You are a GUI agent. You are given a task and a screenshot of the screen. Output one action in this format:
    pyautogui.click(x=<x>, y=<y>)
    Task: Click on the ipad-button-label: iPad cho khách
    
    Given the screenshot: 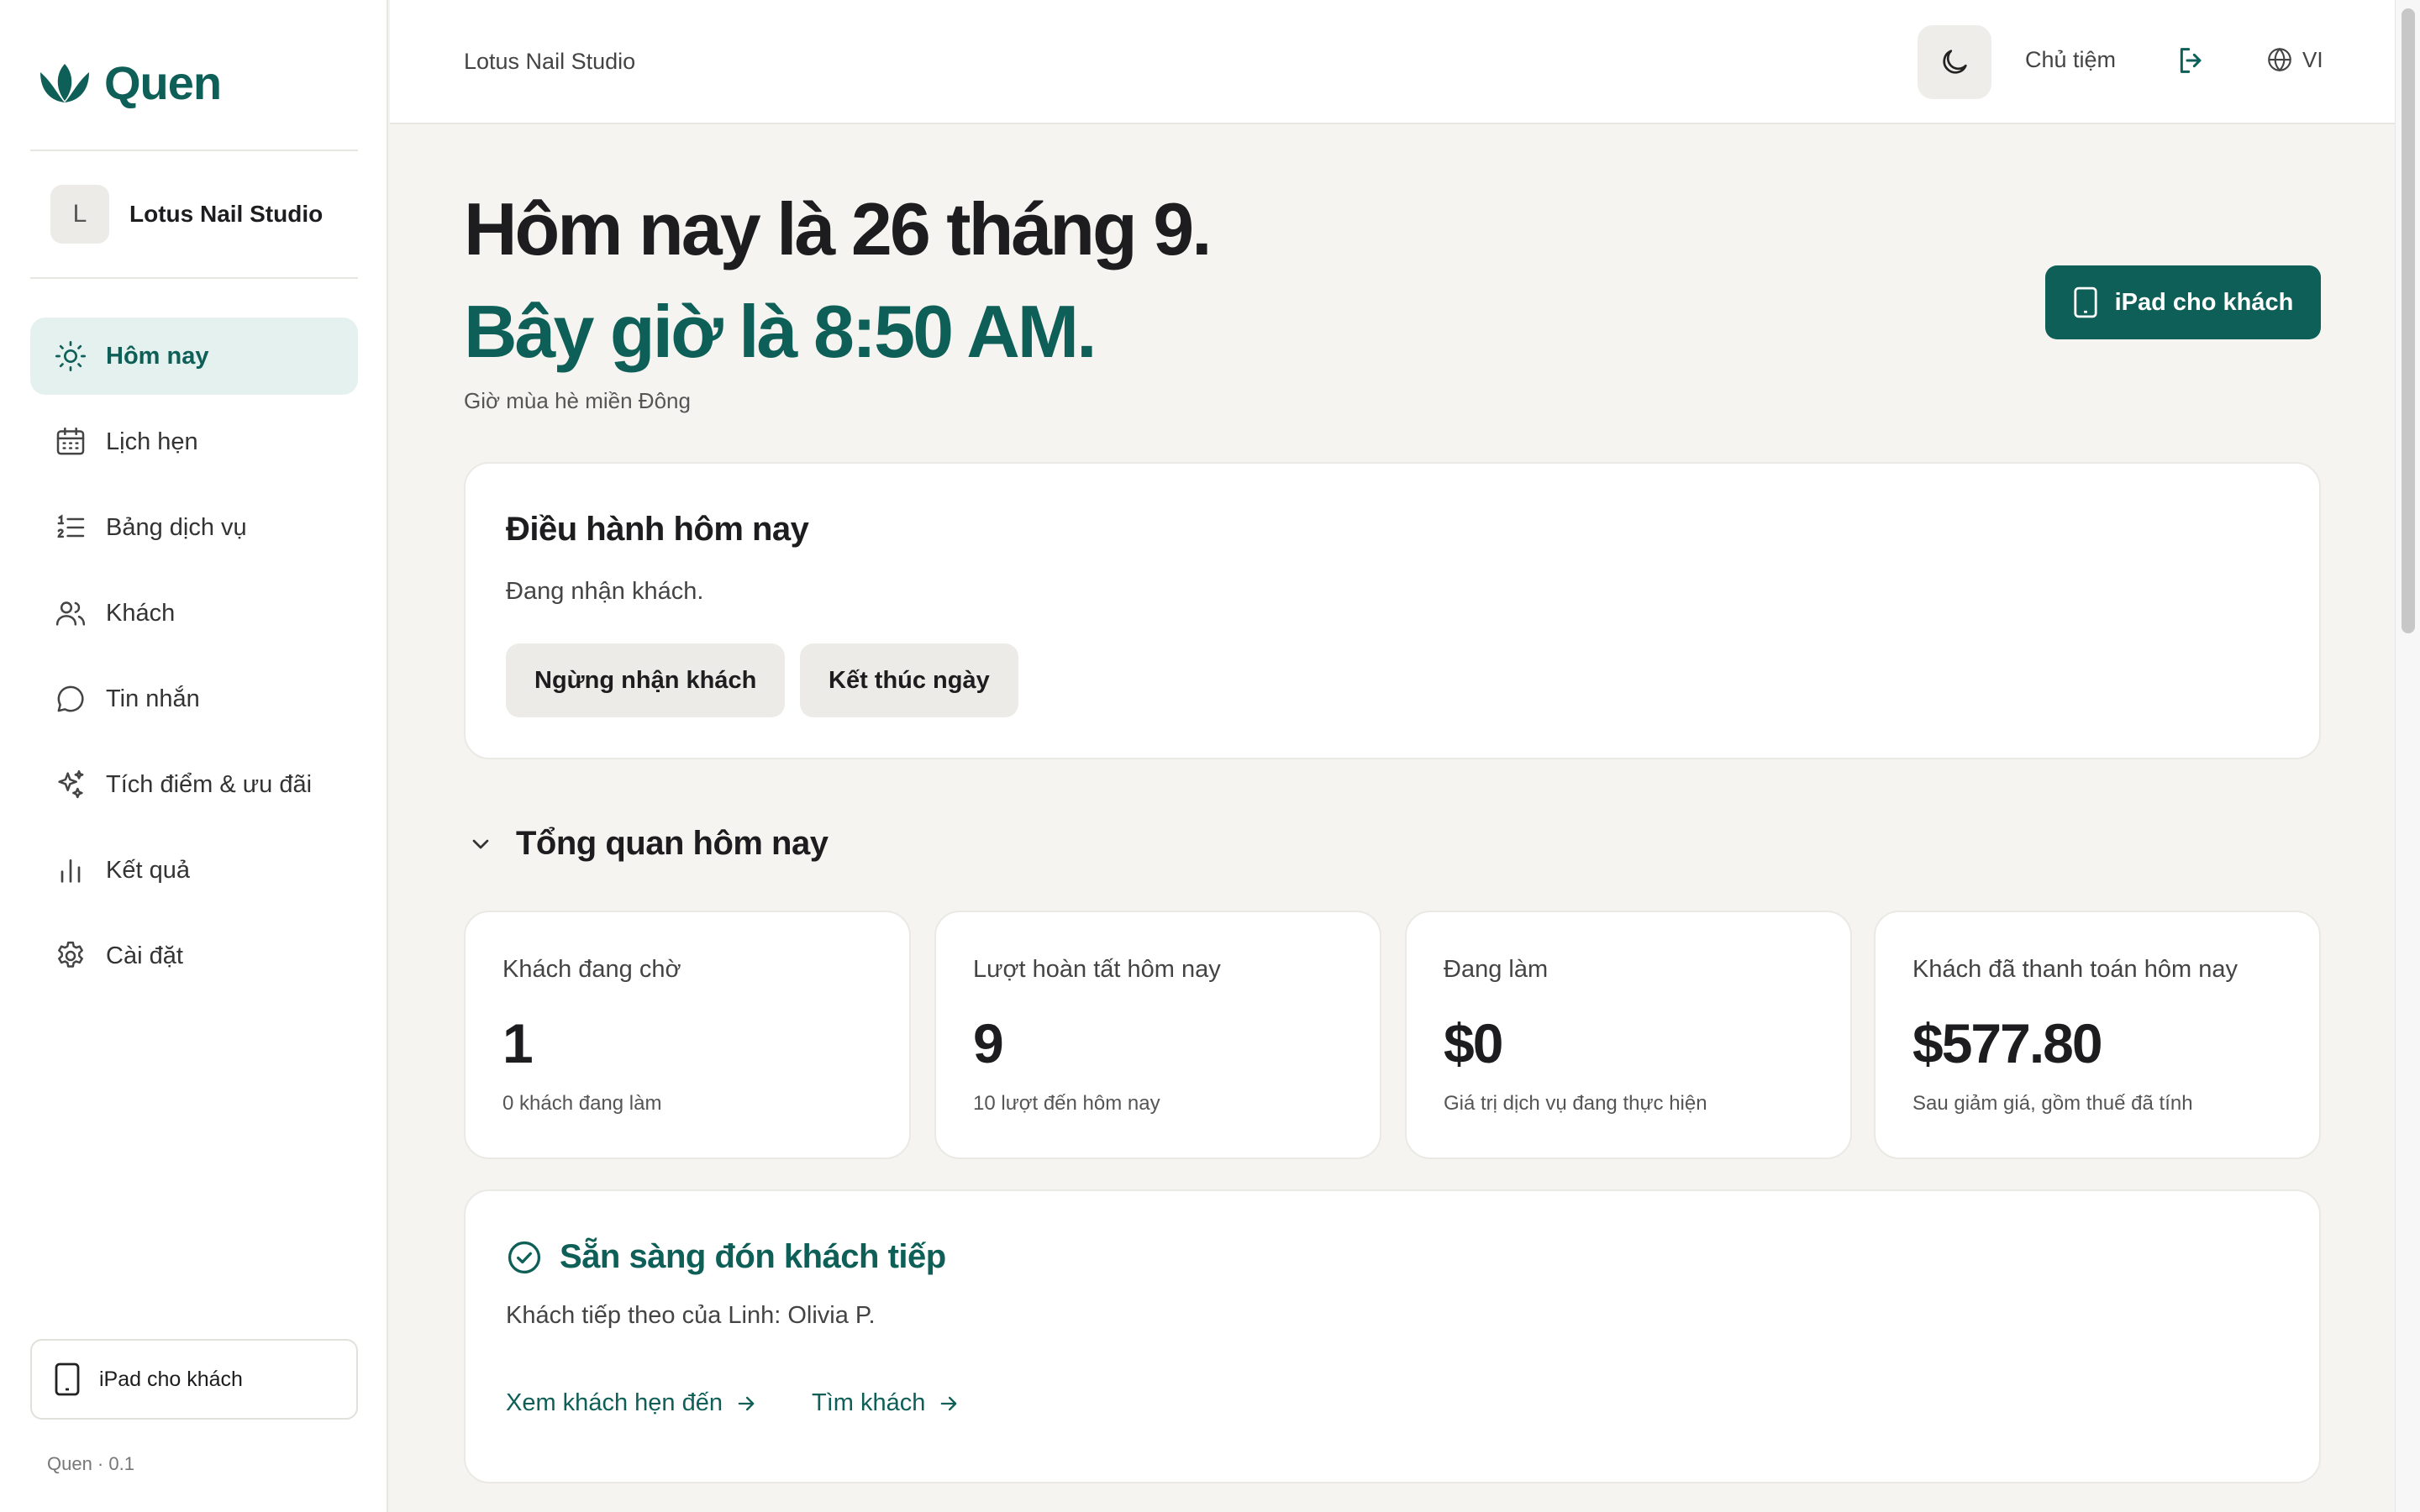 What is the action you would take?
    pyautogui.click(x=2204, y=302)
    